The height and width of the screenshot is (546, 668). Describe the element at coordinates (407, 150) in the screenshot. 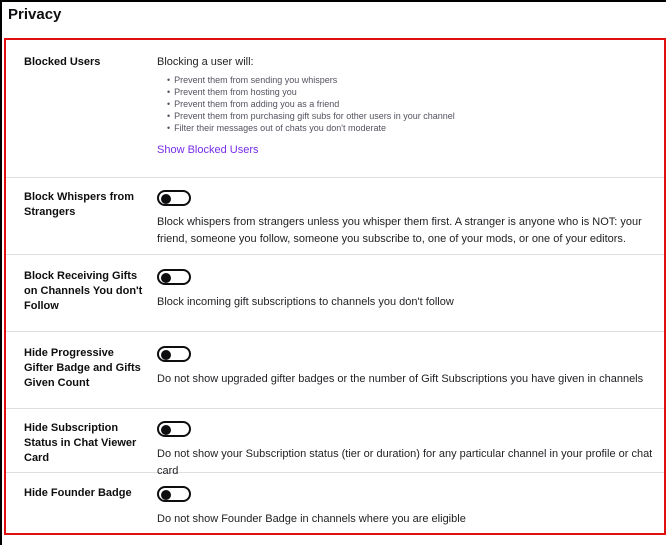

I see `show-blocked-users-link: Show Blocked Users` at that location.